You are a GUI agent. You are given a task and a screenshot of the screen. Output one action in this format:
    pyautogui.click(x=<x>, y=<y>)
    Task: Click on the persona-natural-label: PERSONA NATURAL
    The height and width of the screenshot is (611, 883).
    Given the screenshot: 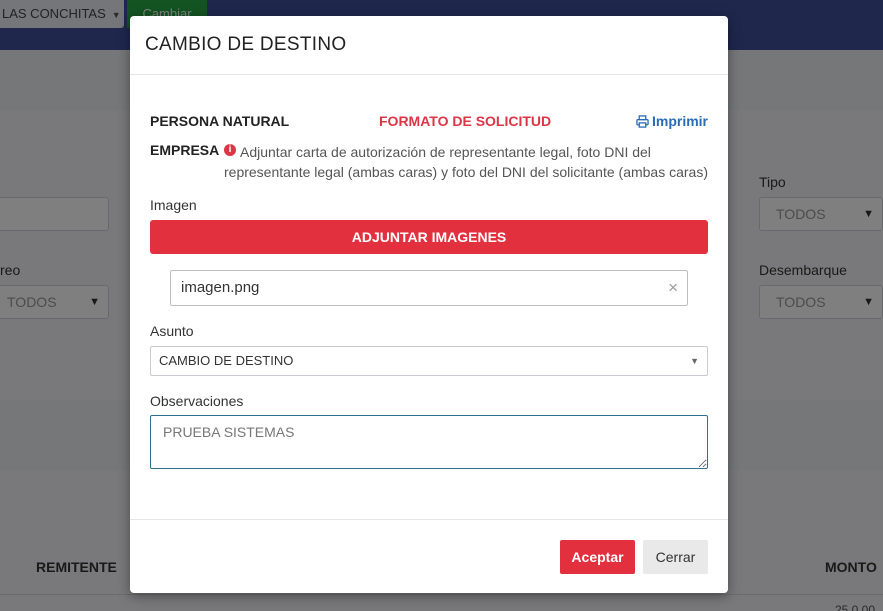 What is the action you would take?
    pyautogui.click(x=220, y=121)
    